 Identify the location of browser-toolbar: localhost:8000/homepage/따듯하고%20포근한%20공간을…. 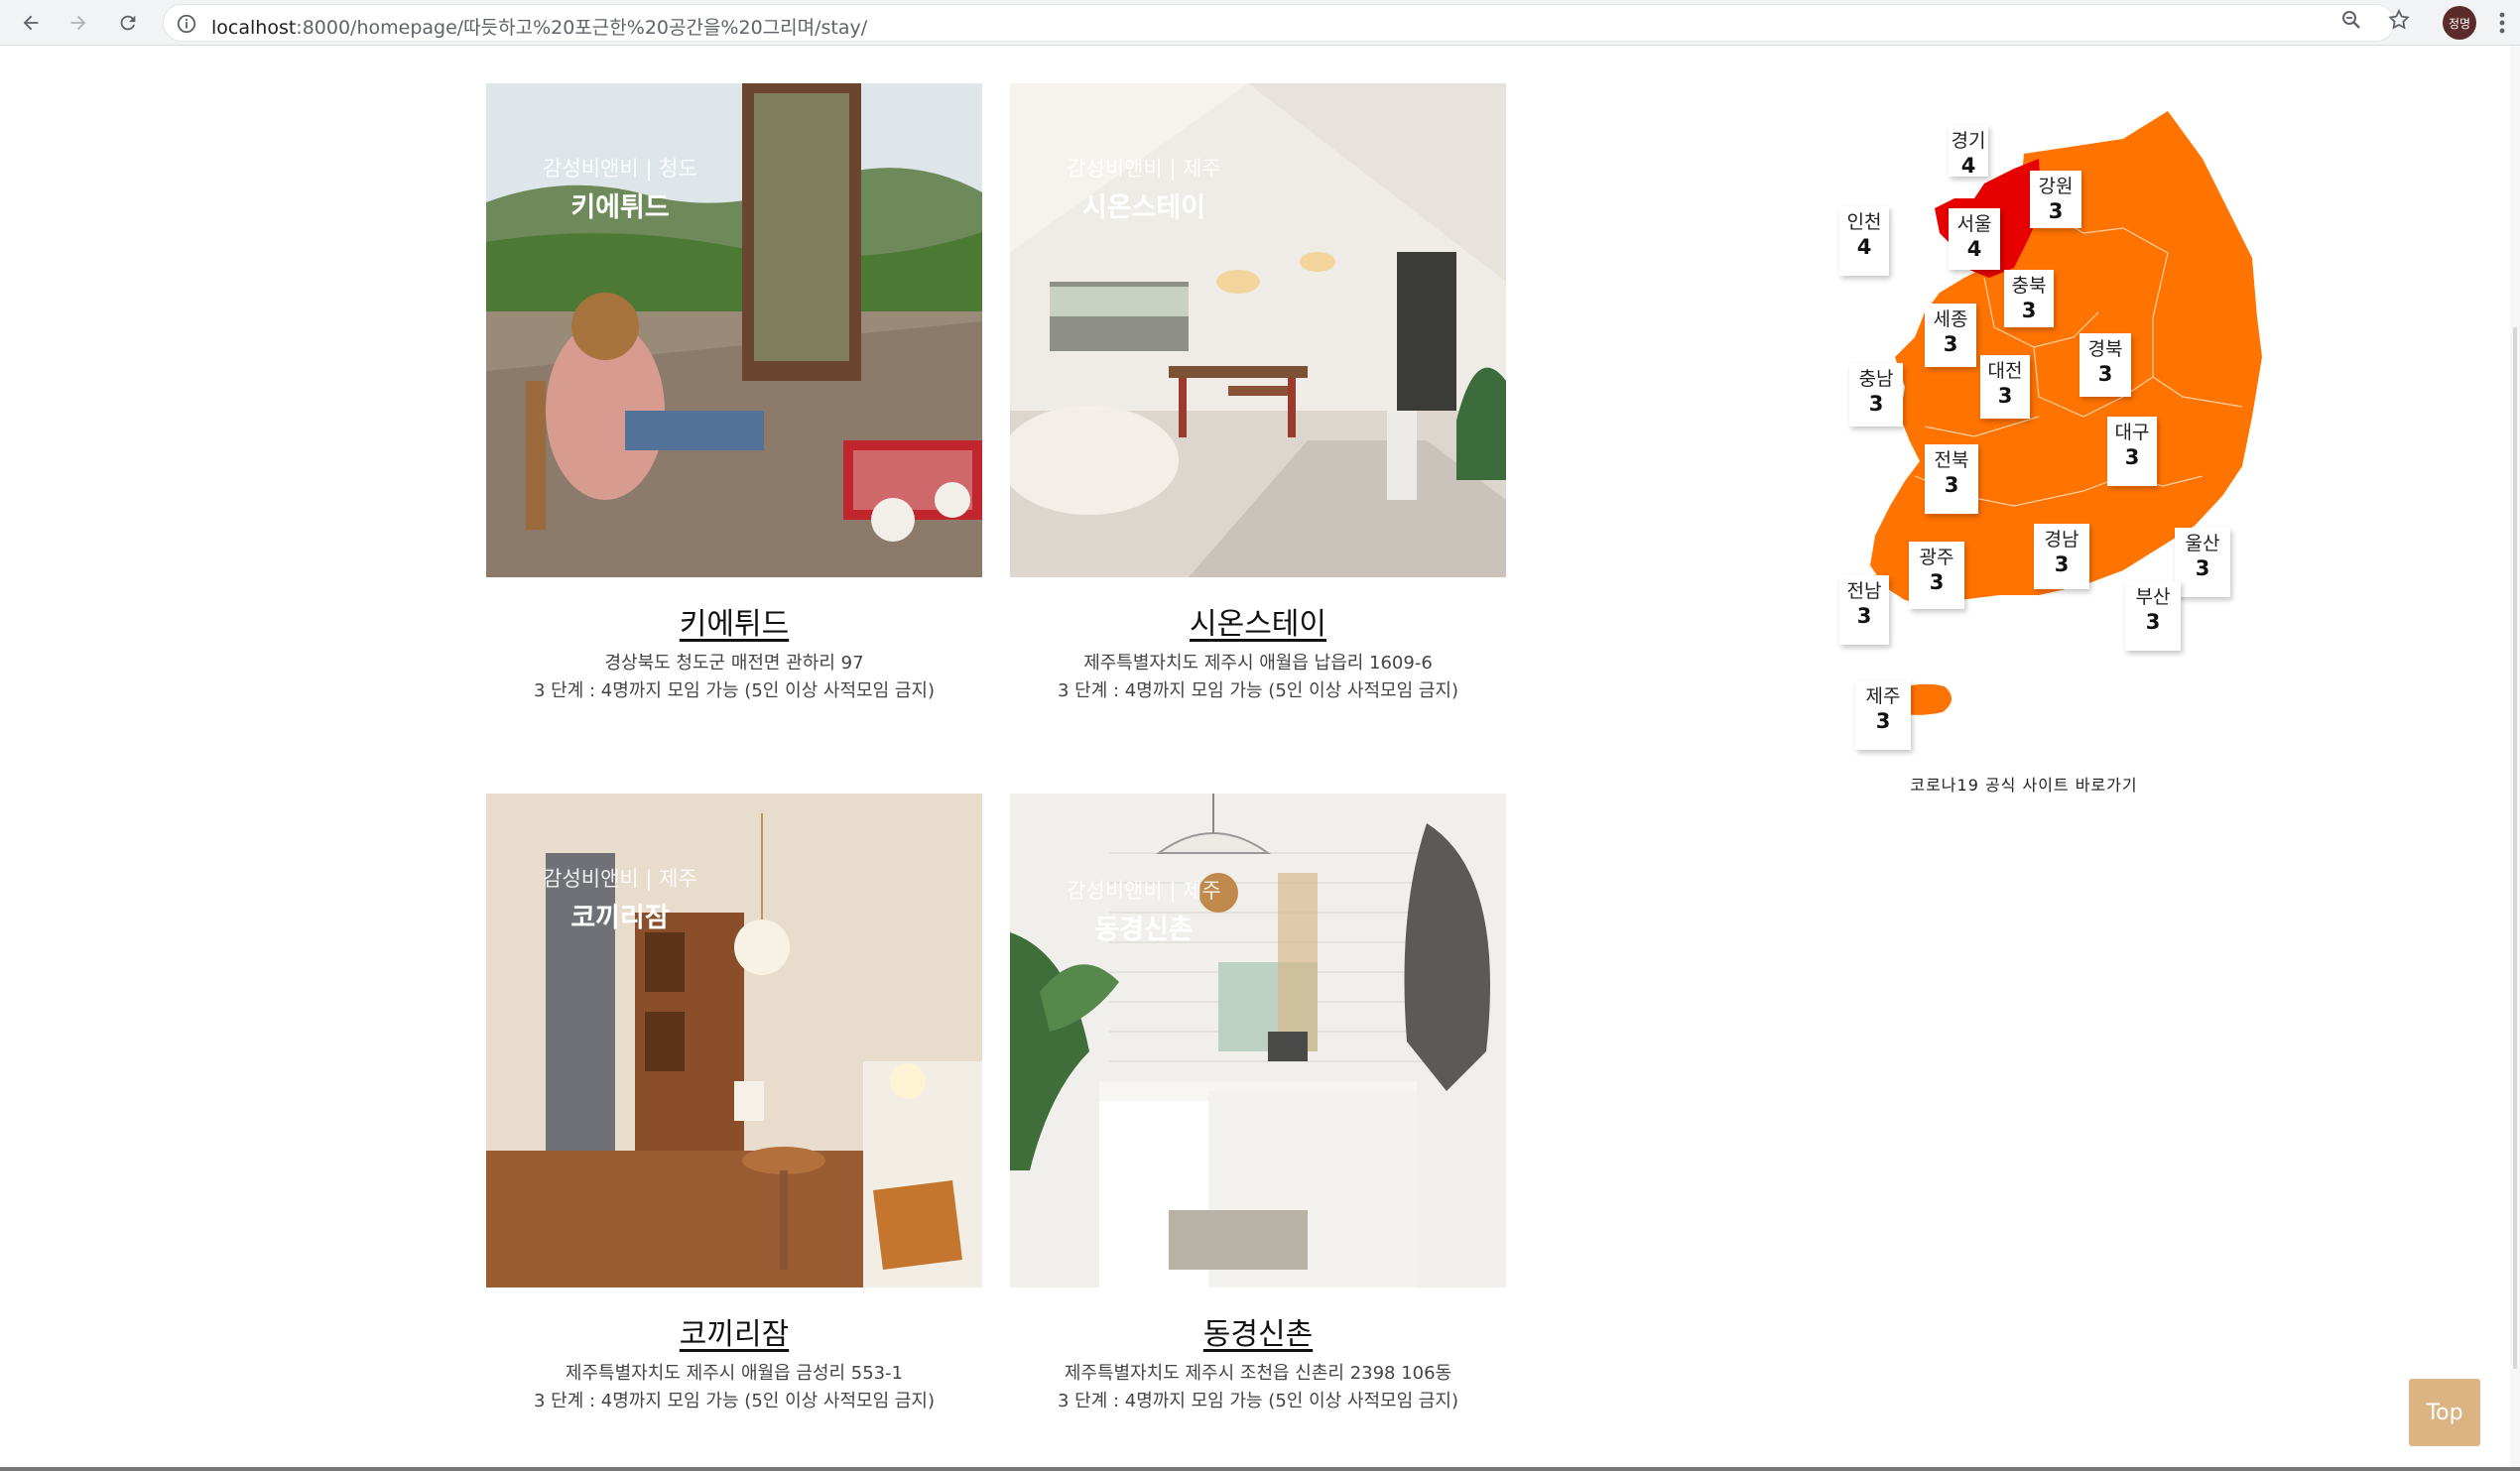
(1260, 23).